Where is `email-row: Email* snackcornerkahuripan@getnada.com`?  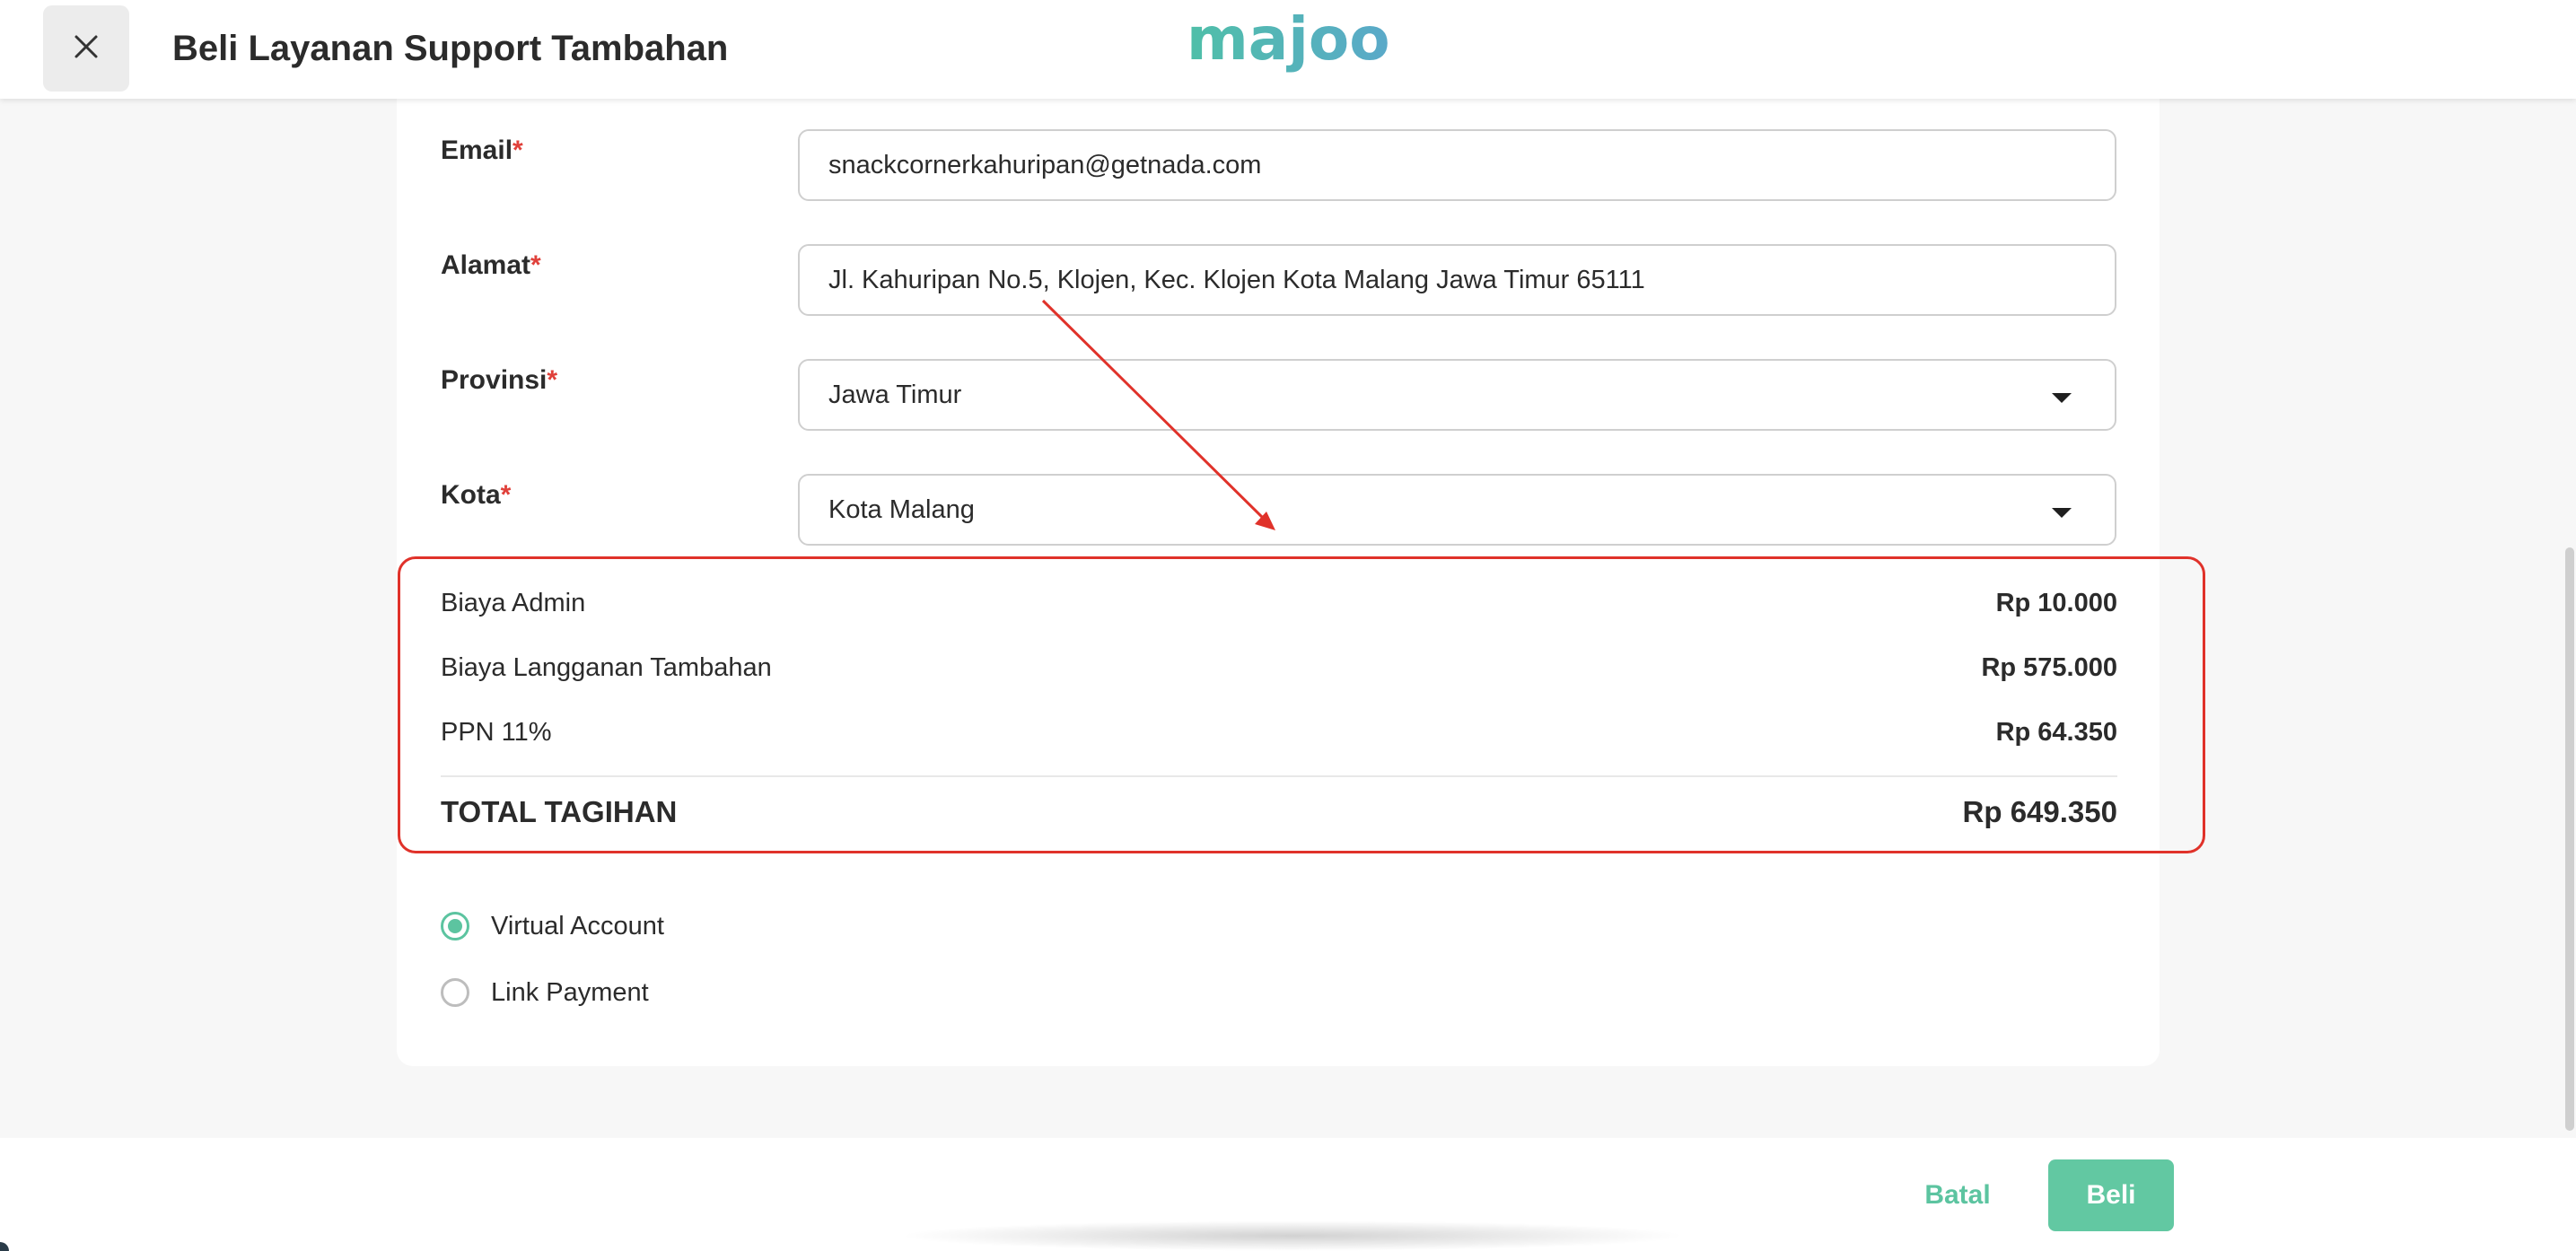
email-row: Email* snackcornerkahuripan@getnada.com is located at coordinates (1278, 165).